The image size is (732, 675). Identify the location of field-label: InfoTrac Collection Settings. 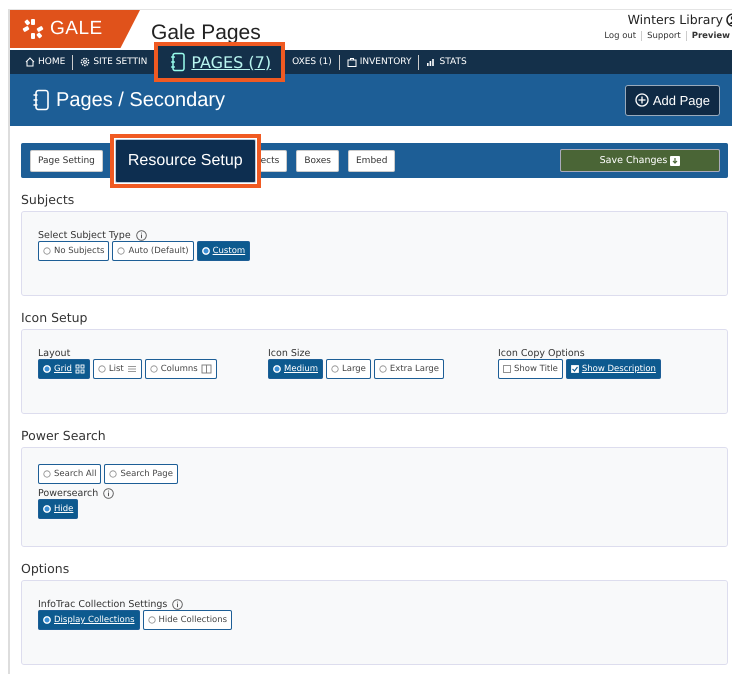
(103, 604).